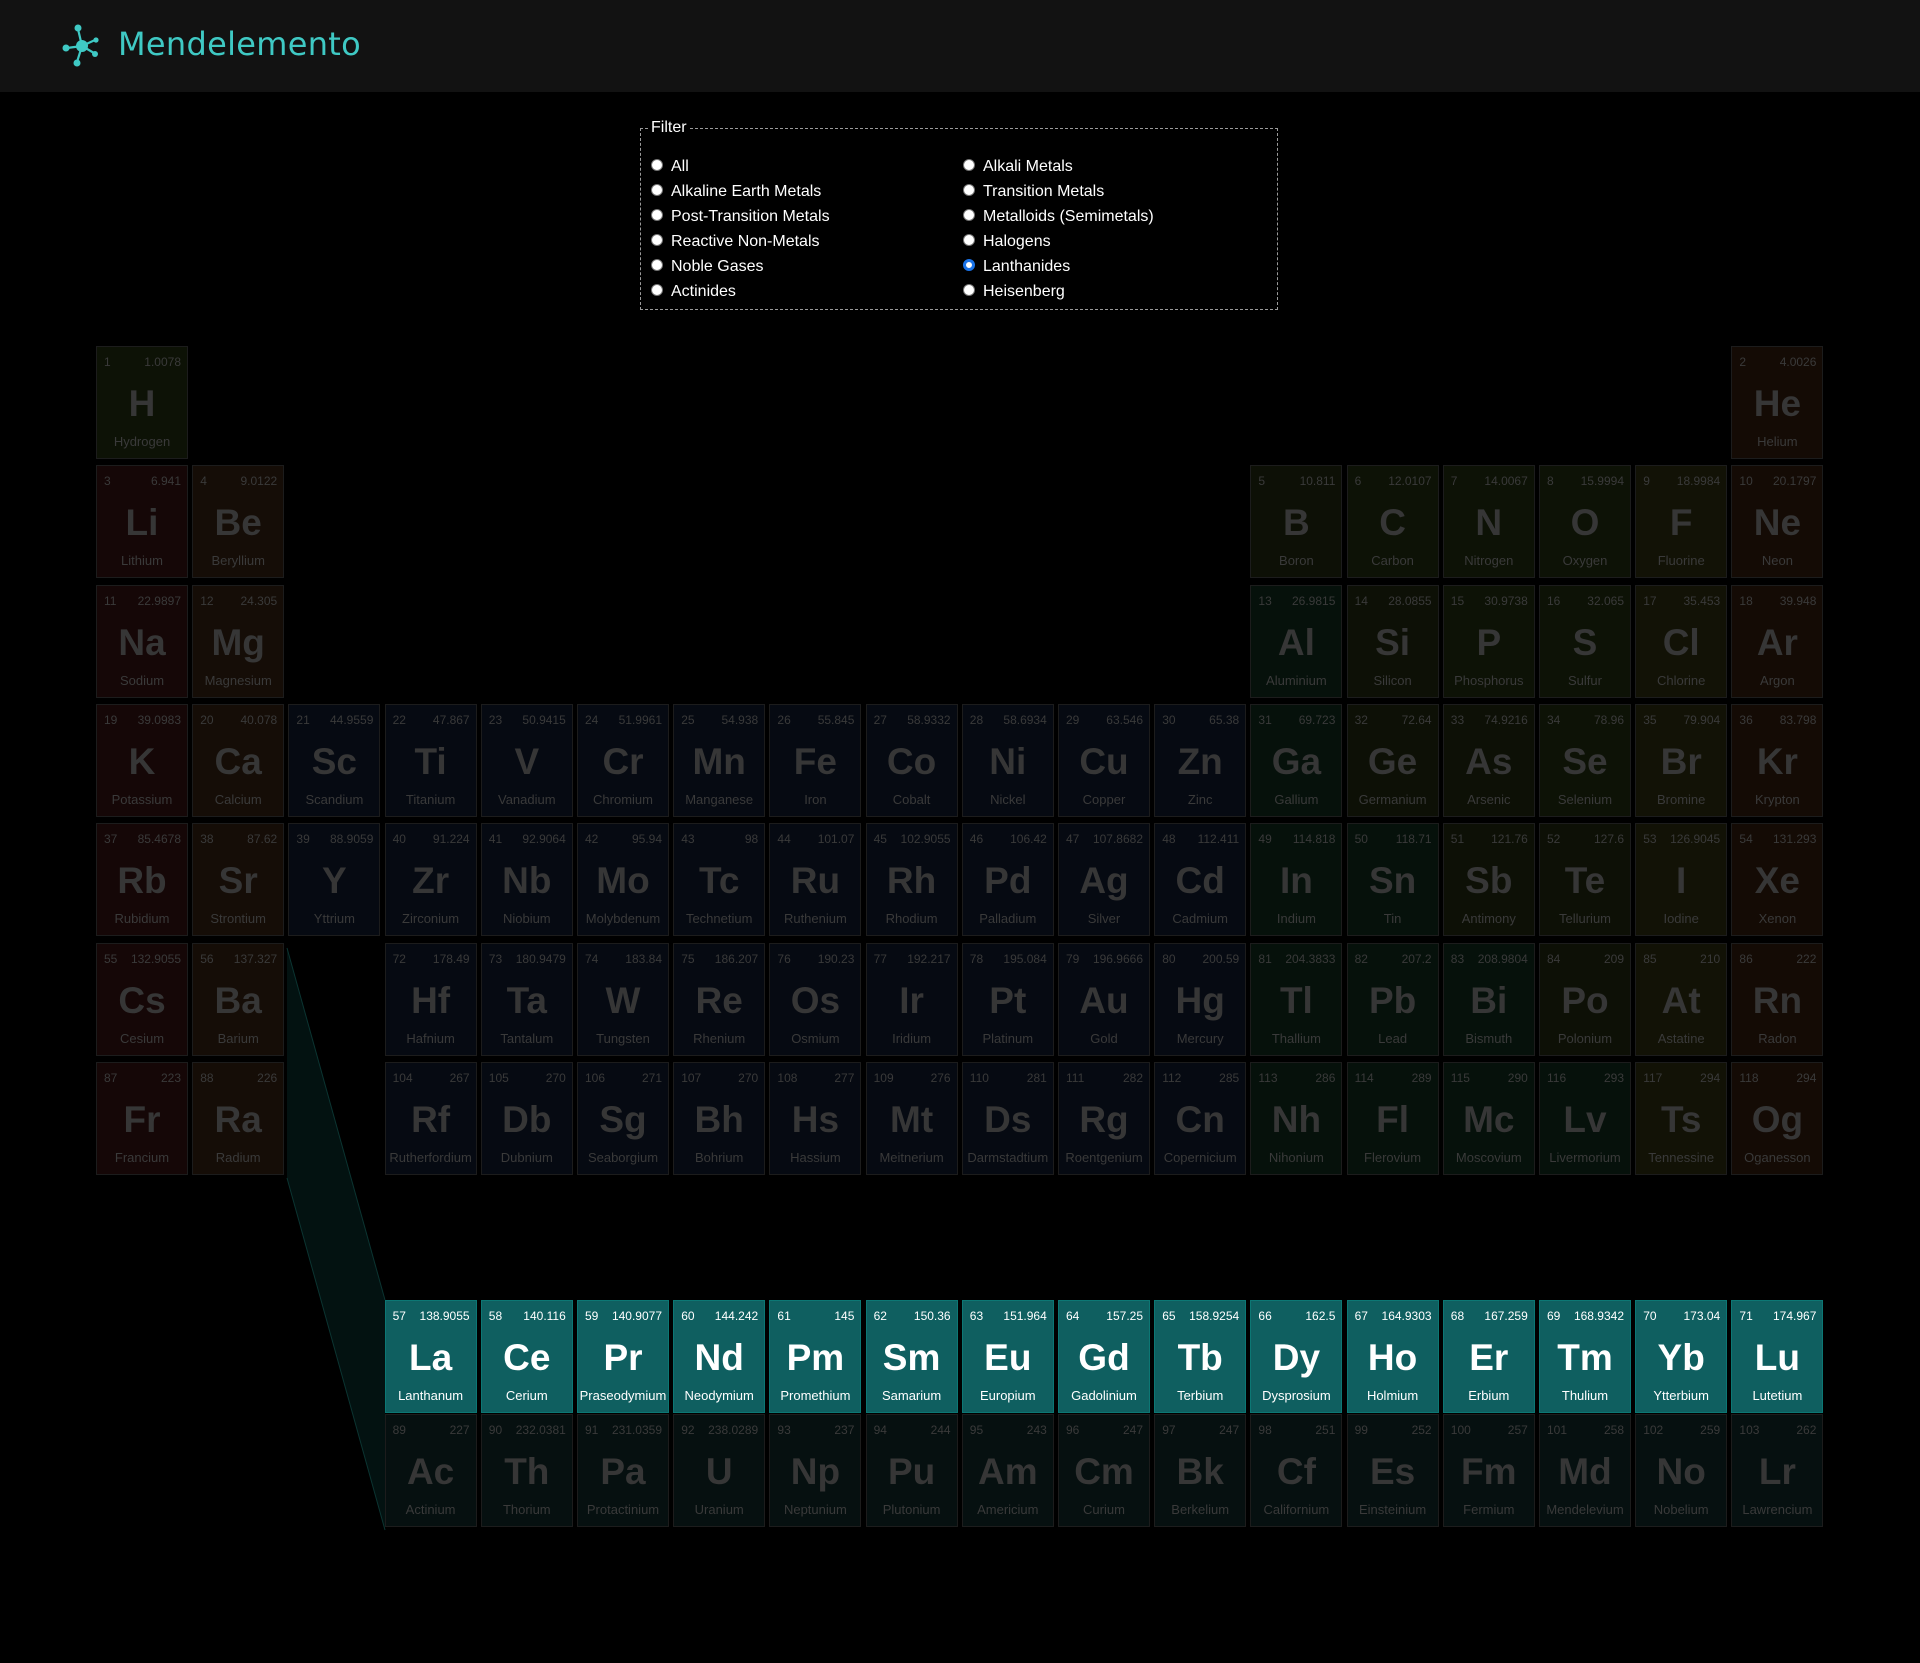  What do you see at coordinates (238, 760) in the screenshot?
I see `element-calcium: 20 40.078 Ca Calcium` at bounding box center [238, 760].